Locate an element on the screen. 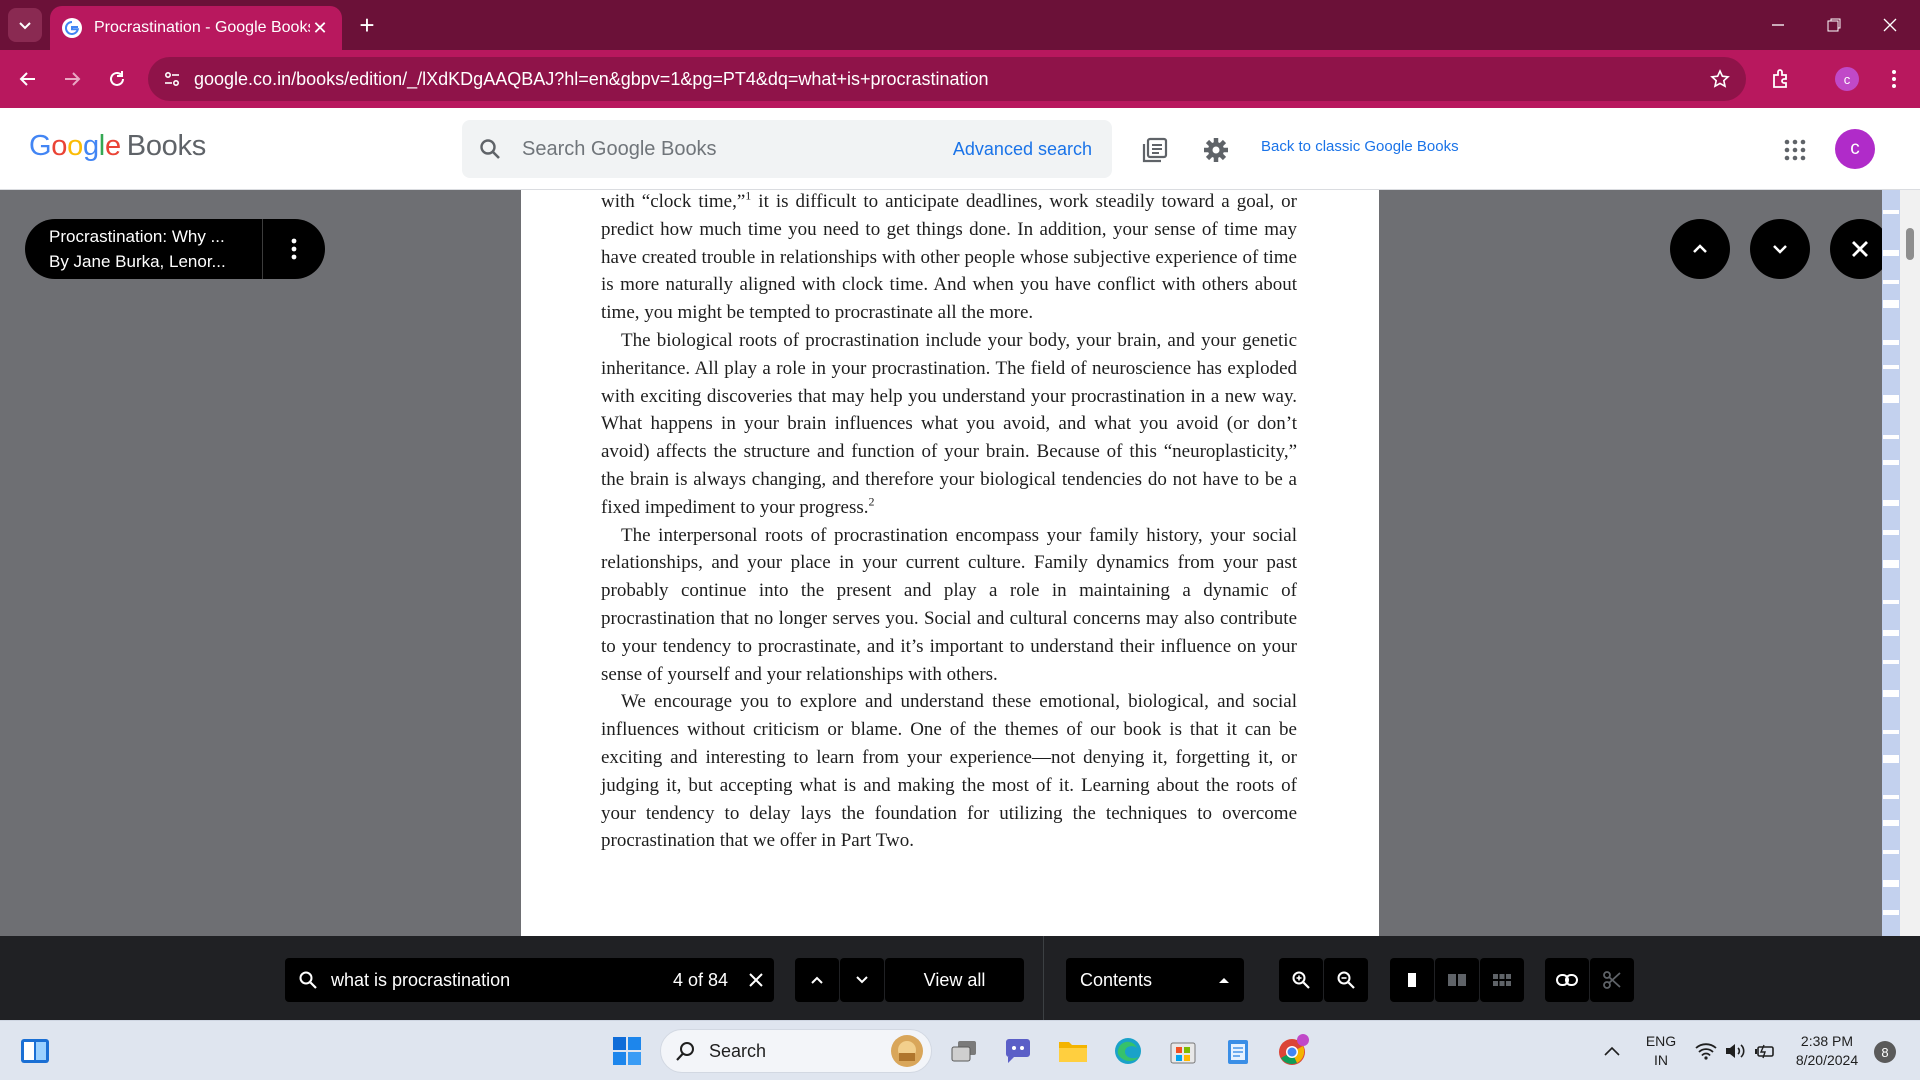 This screenshot has width=1920, height=1080. clip-button is located at coordinates (1612, 980).